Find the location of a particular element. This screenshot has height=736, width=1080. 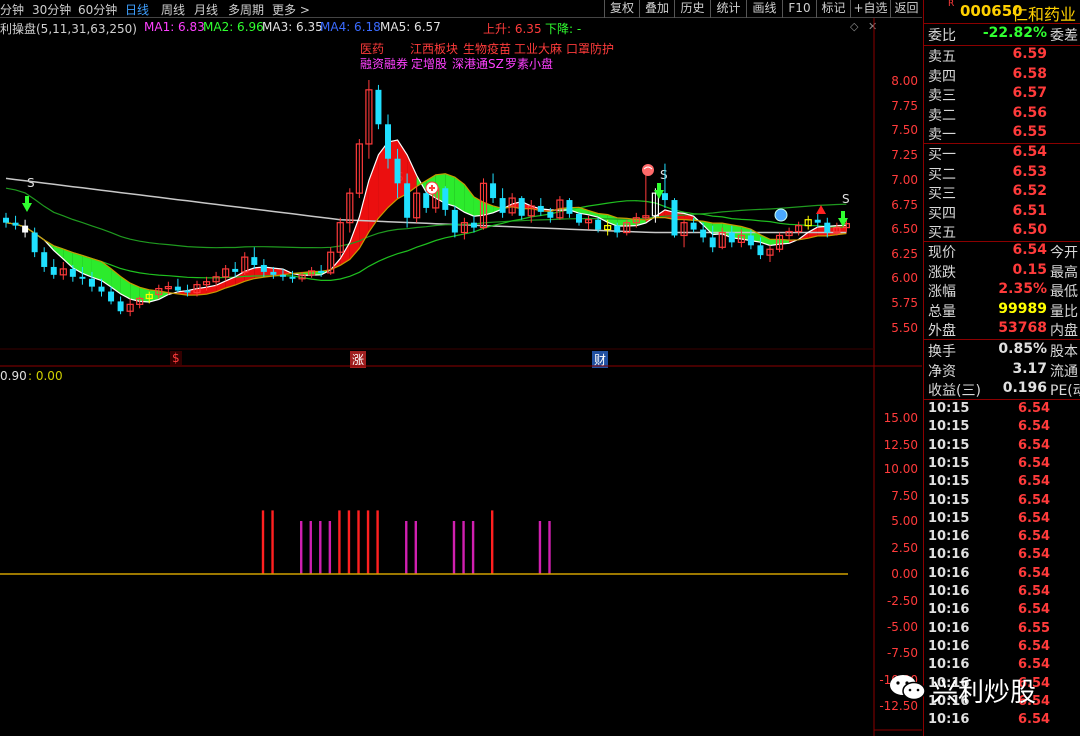

stat-row: 外盘 53768 内盘 is located at coordinates (1003, 329).